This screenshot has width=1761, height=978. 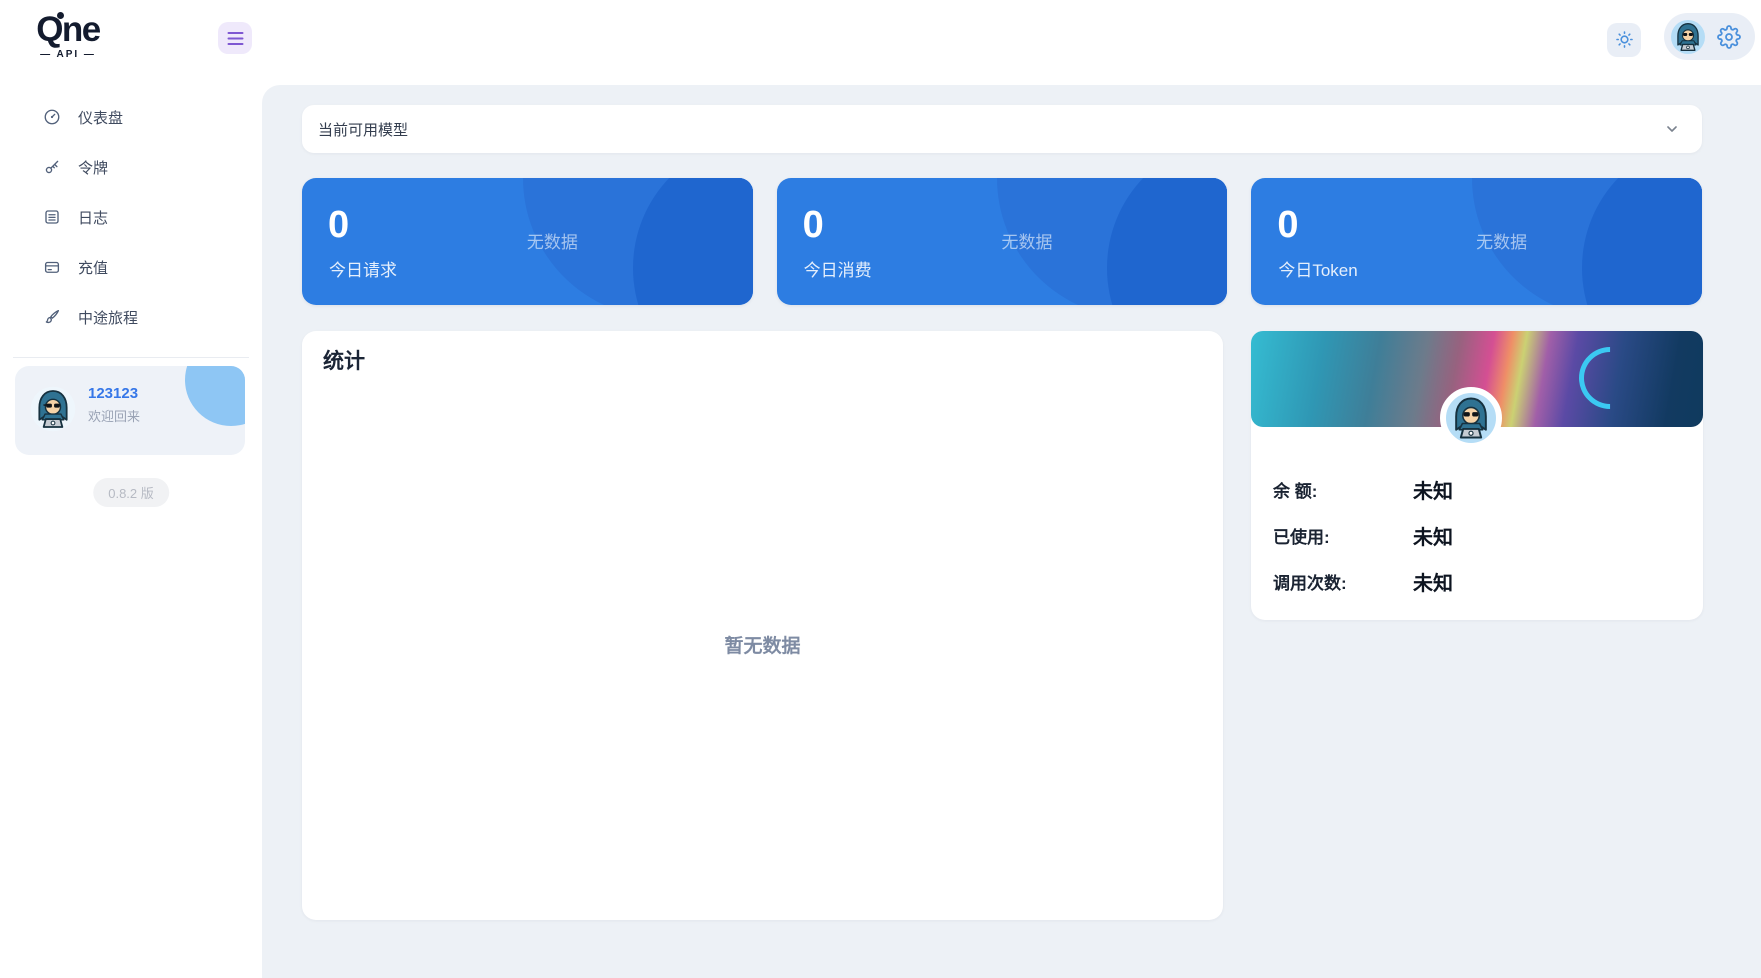 I want to click on used-value: 未知, so click(x=1433, y=538).